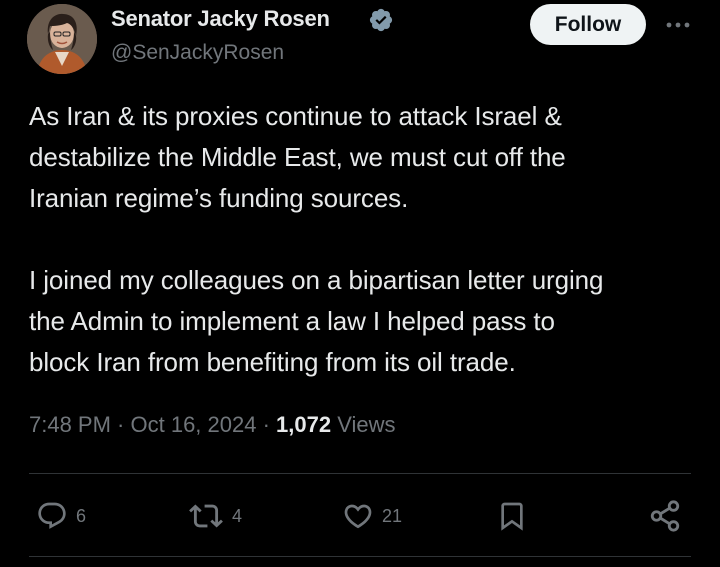  I want to click on more-horizontal-icon, so click(678, 25).